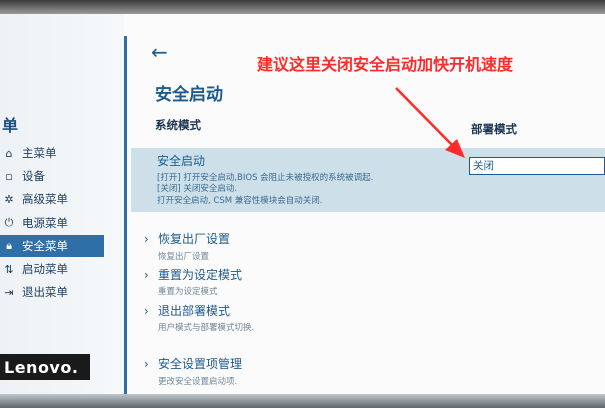 This screenshot has width=605, height=408. I want to click on sidebar-item-label: 电源菜单, so click(45, 223).